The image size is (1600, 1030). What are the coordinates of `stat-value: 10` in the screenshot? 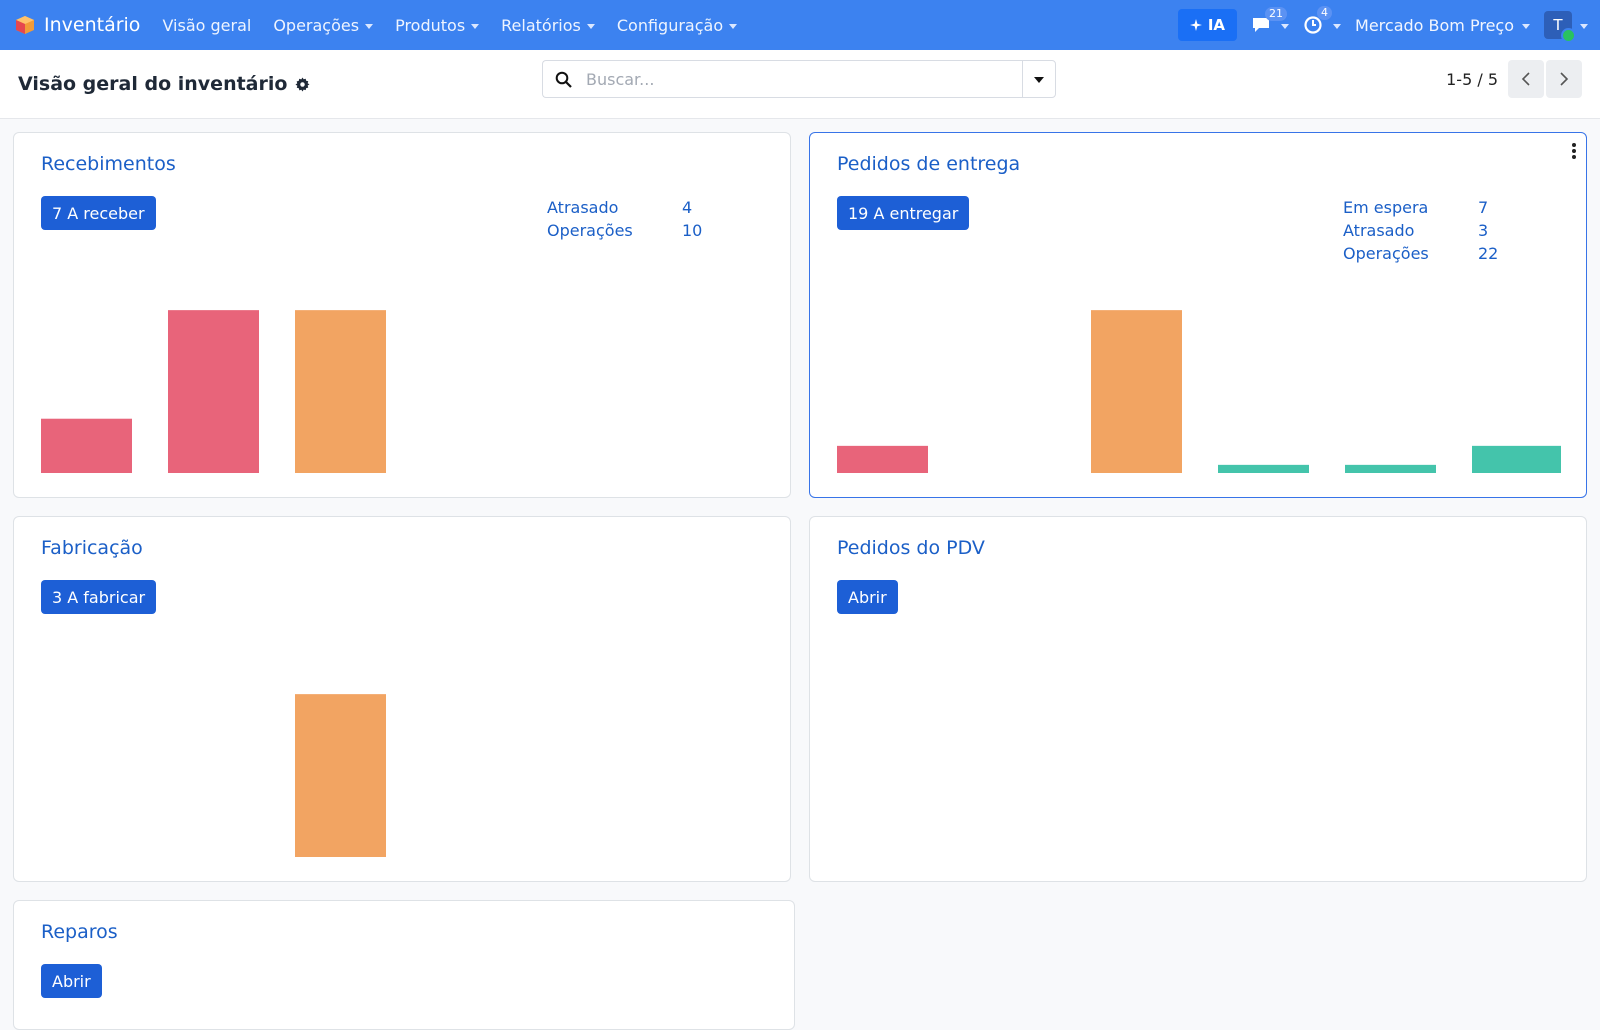 It's located at (692, 230).